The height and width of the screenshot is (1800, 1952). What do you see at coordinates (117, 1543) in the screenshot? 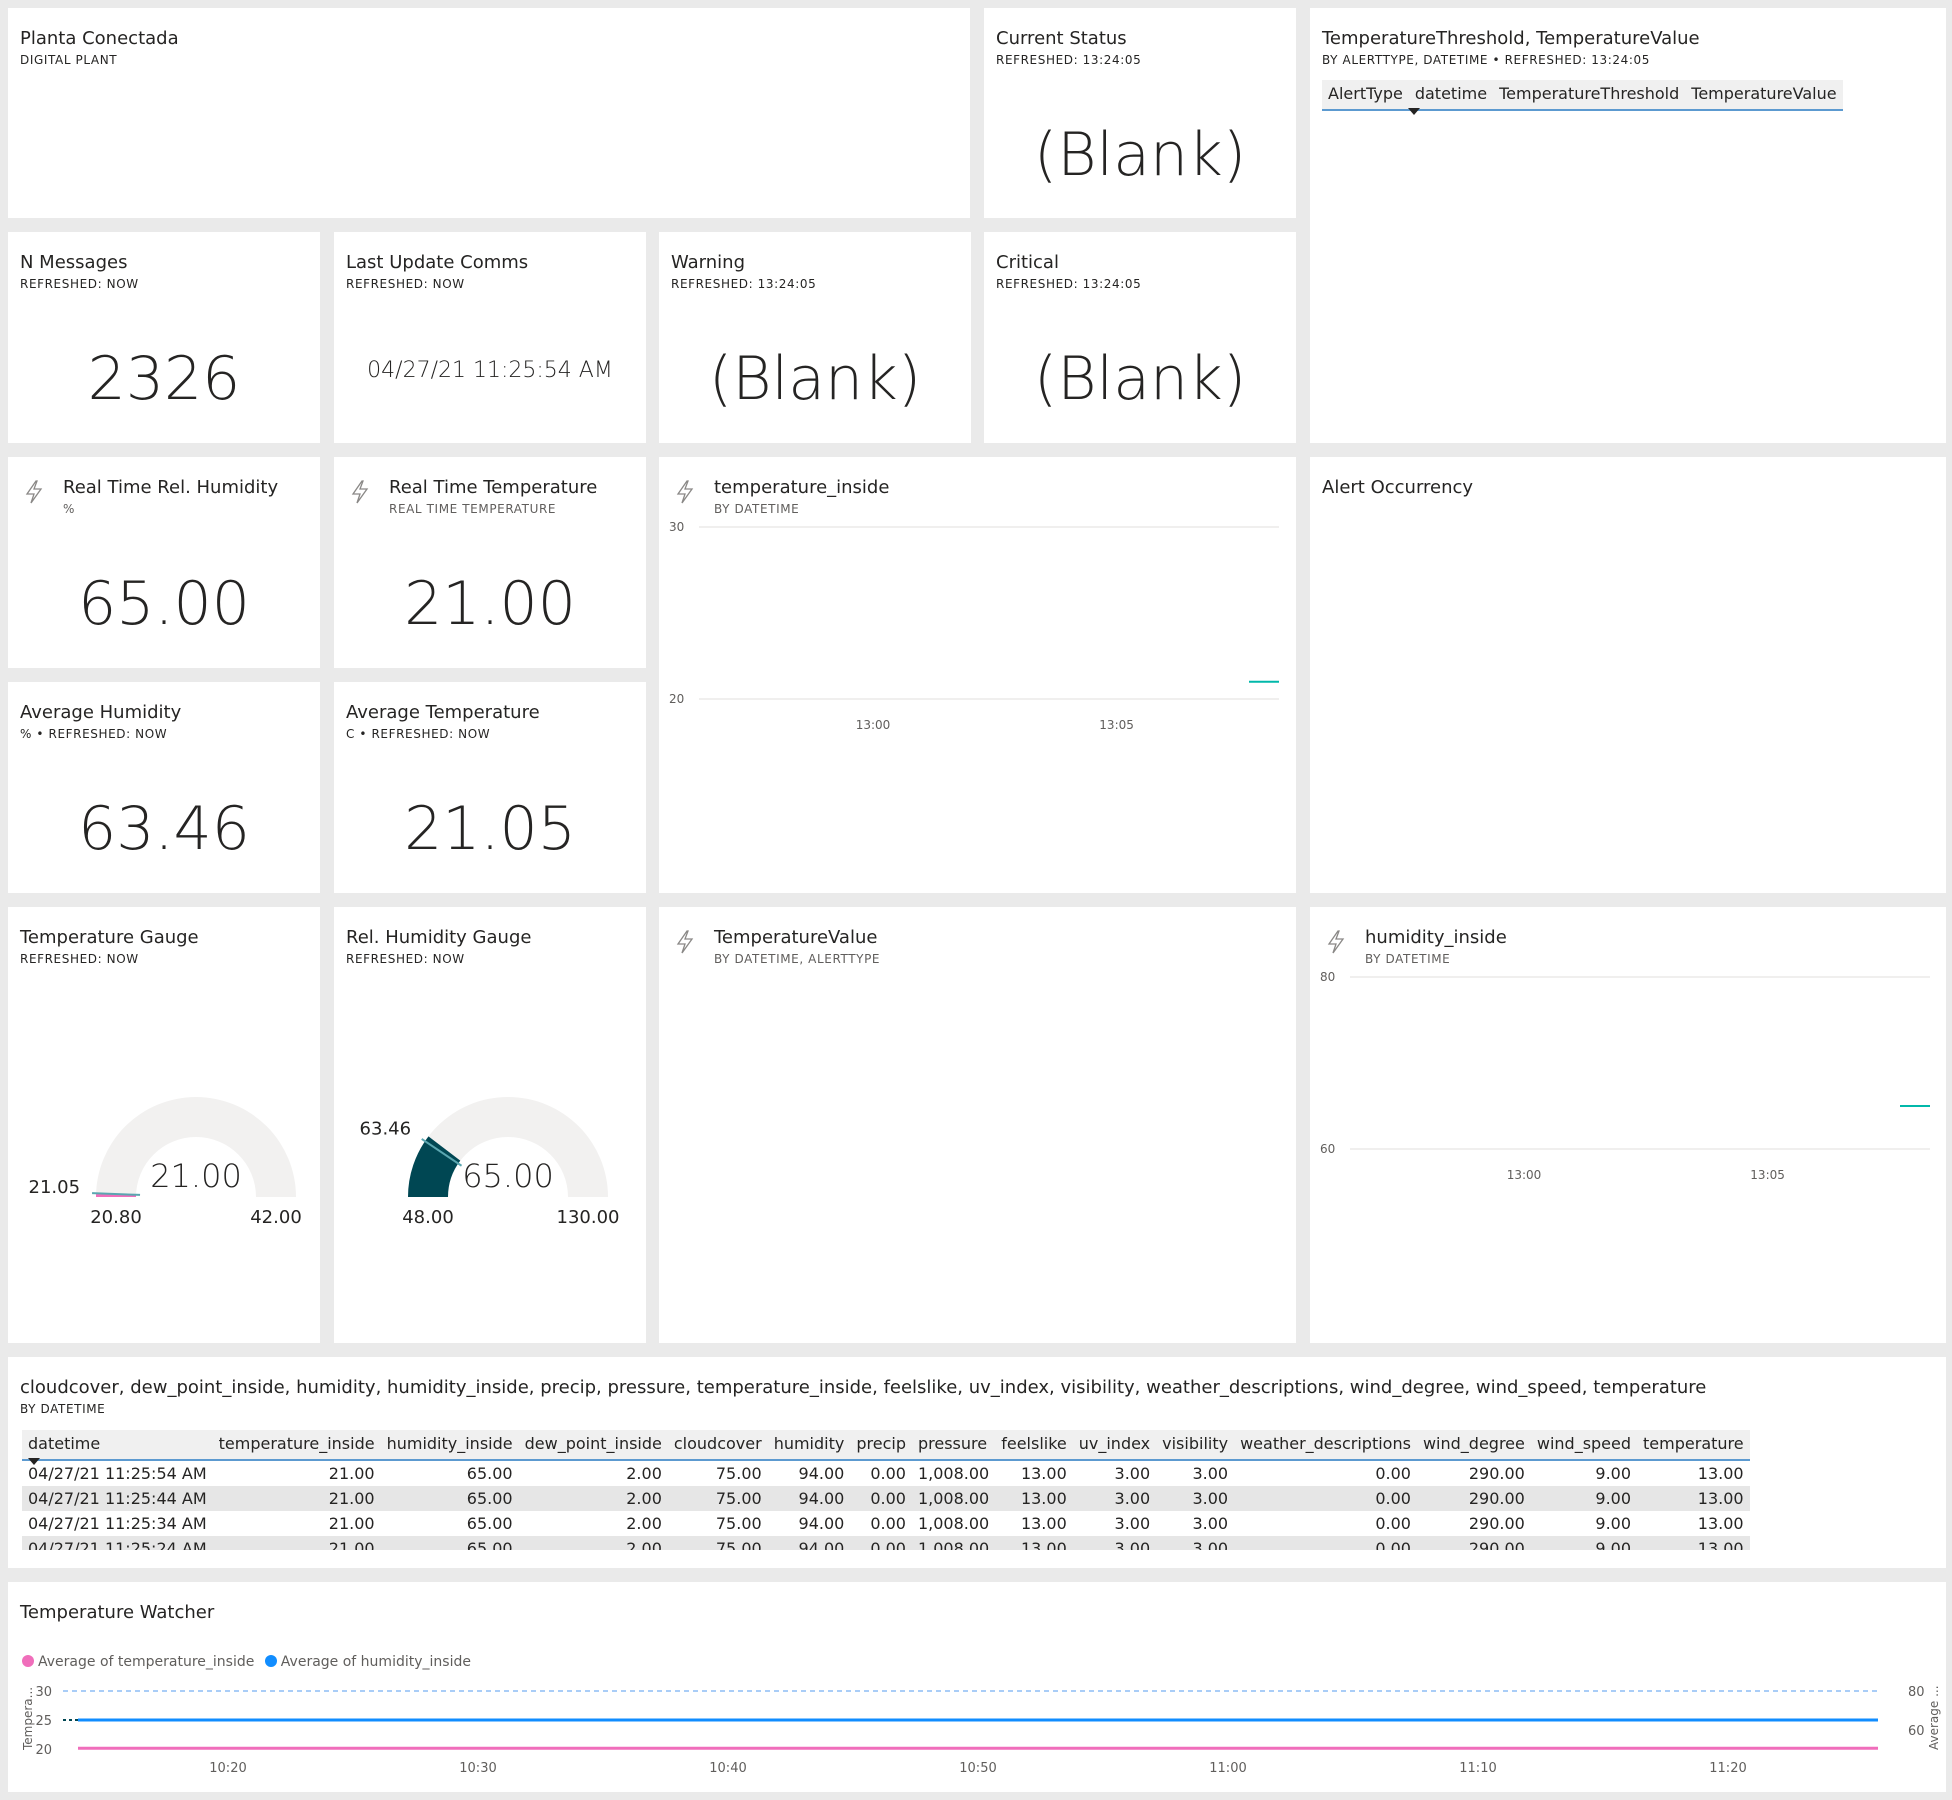
I see `table-cell: 04/27/21 11:25:24 AM` at bounding box center [117, 1543].